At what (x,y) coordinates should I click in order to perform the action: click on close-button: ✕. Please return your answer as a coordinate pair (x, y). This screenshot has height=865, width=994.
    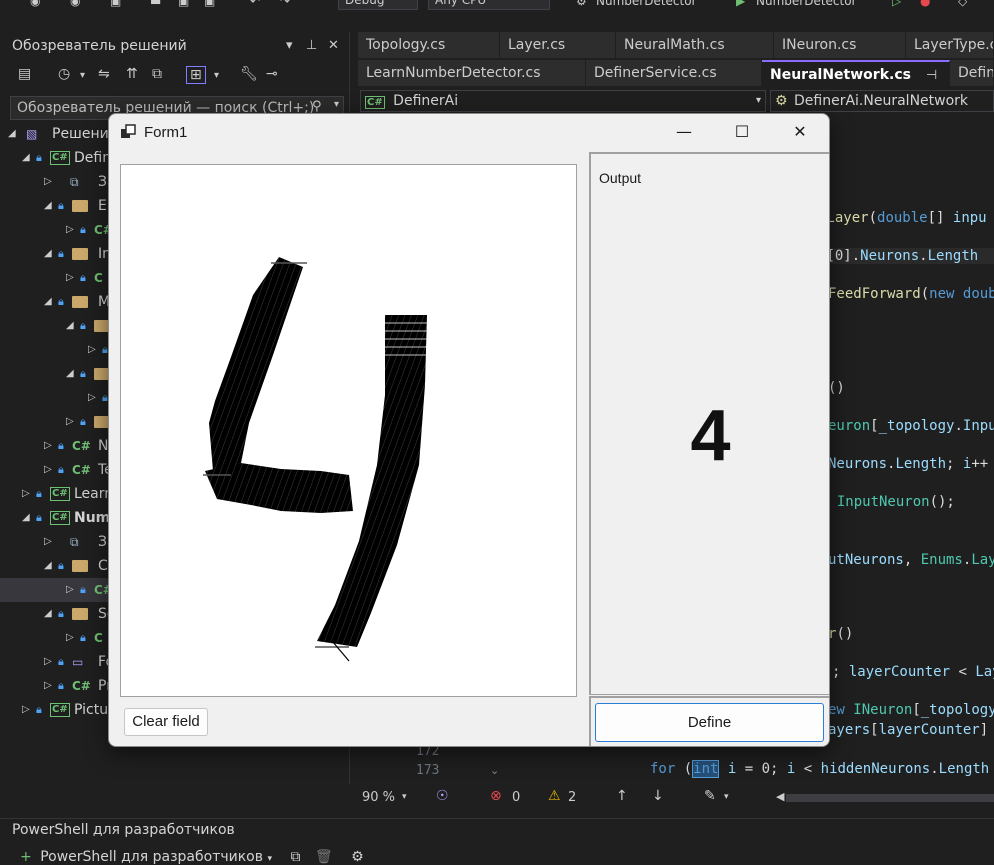
    Looking at the image, I should click on (800, 132).